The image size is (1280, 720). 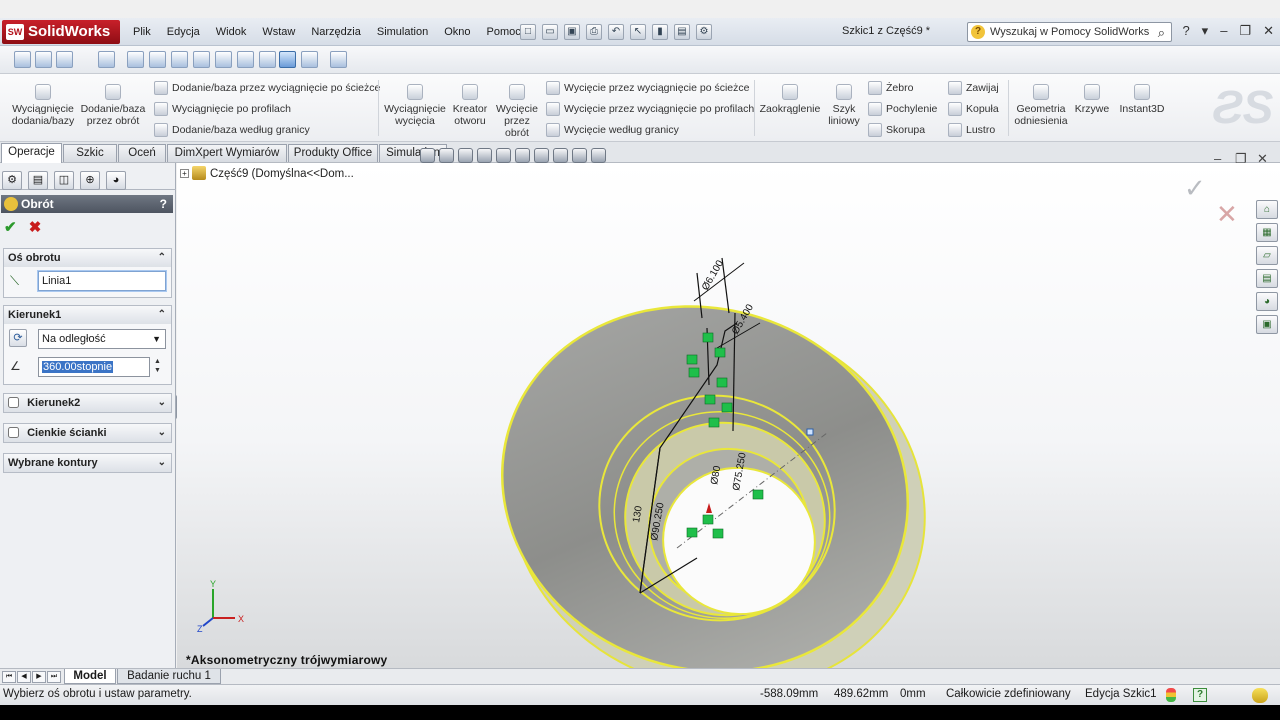 What do you see at coordinates (64, 59) in the screenshot?
I see `record-icon` at bounding box center [64, 59].